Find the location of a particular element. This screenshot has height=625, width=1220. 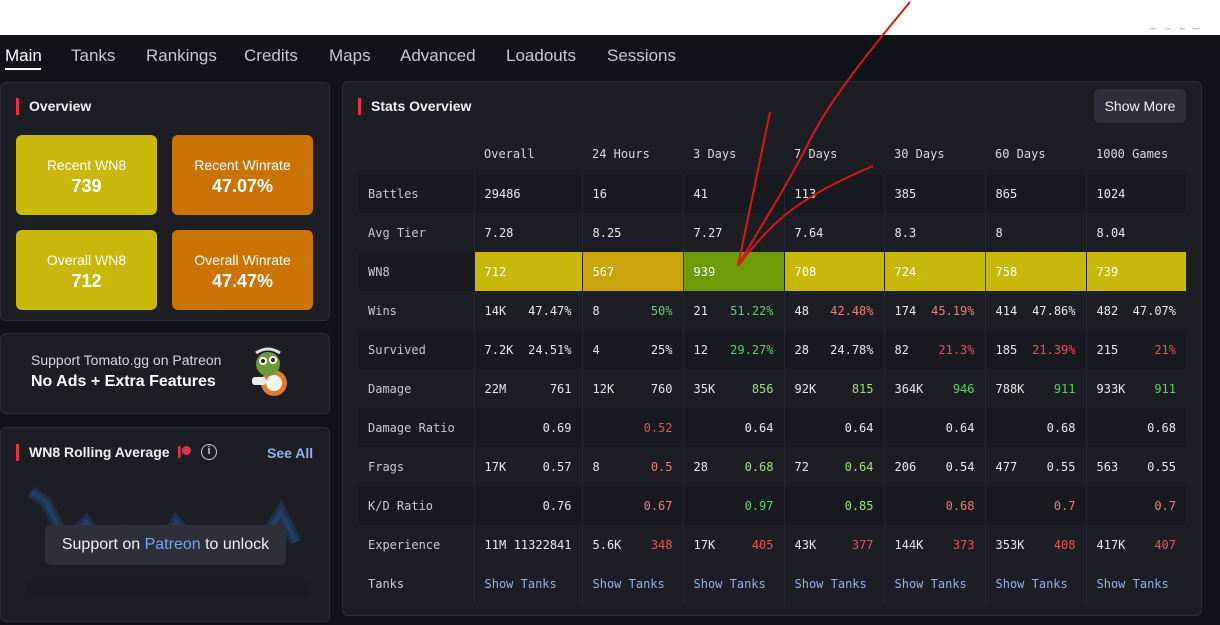

battles-cell: 16 is located at coordinates (632, 193).